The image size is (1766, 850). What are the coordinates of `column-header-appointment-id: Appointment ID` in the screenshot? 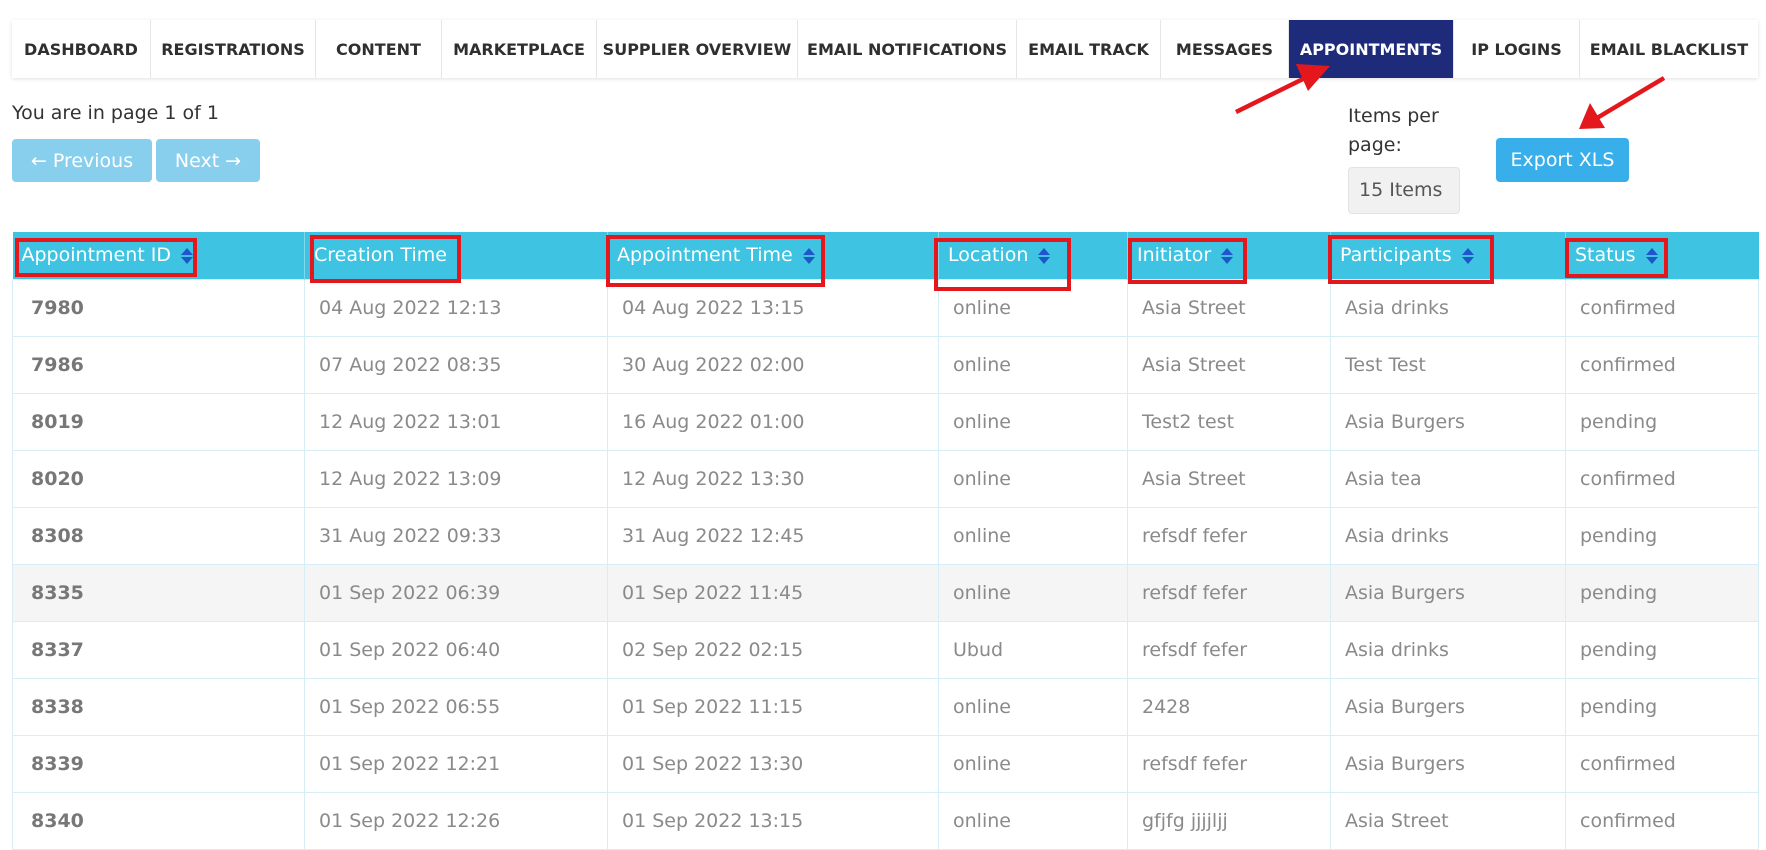 It's located at (158, 255).